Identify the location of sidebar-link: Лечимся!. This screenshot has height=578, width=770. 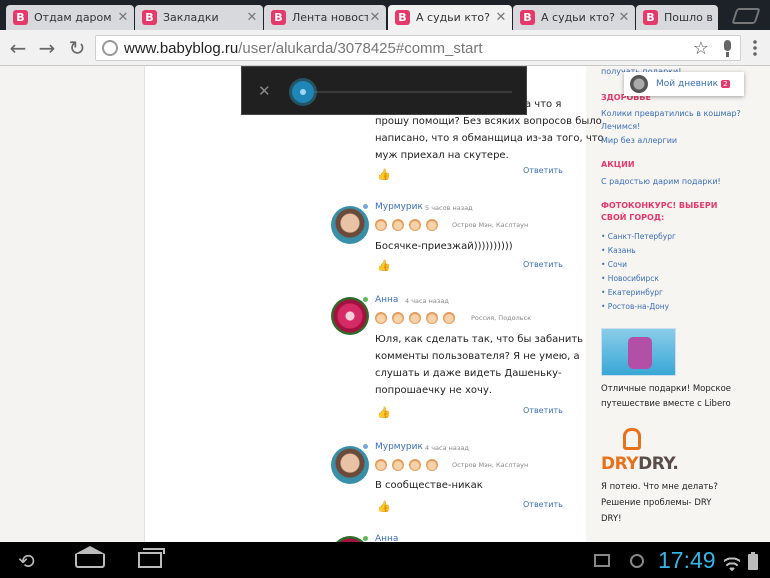
(620, 126).